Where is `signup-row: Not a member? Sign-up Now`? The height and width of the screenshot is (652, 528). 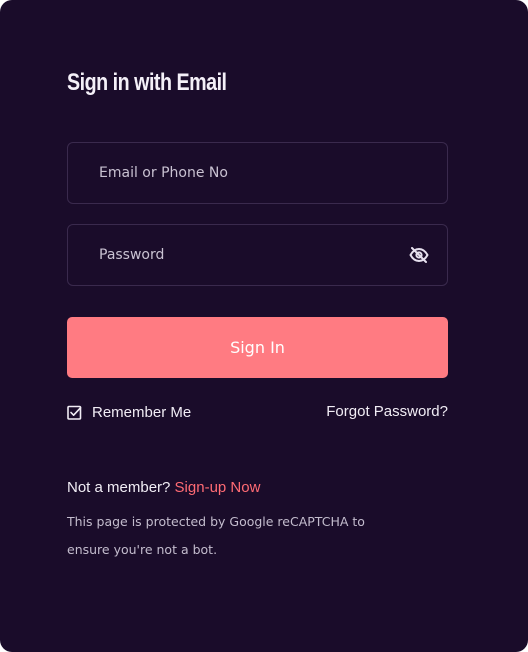
signup-row: Not a member? Sign-up Now is located at coordinates (163, 488).